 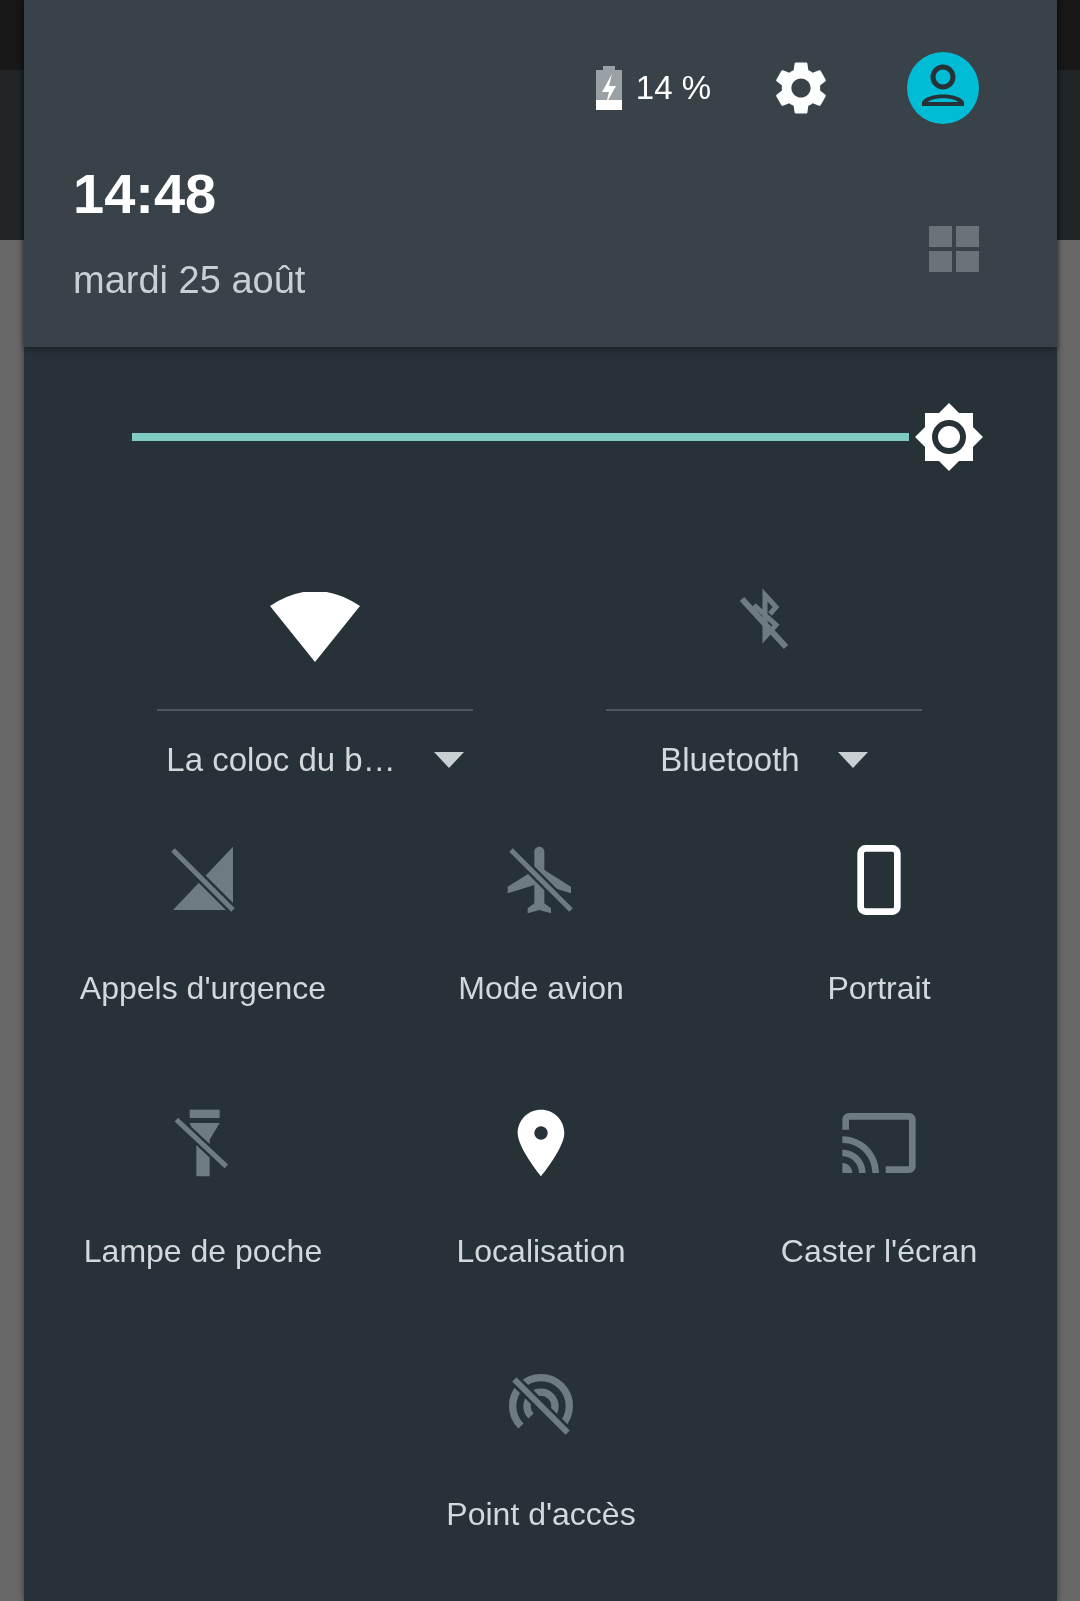 What do you see at coordinates (203, 1251) in the screenshot?
I see `tile-label: Lampe de poche` at bounding box center [203, 1251].